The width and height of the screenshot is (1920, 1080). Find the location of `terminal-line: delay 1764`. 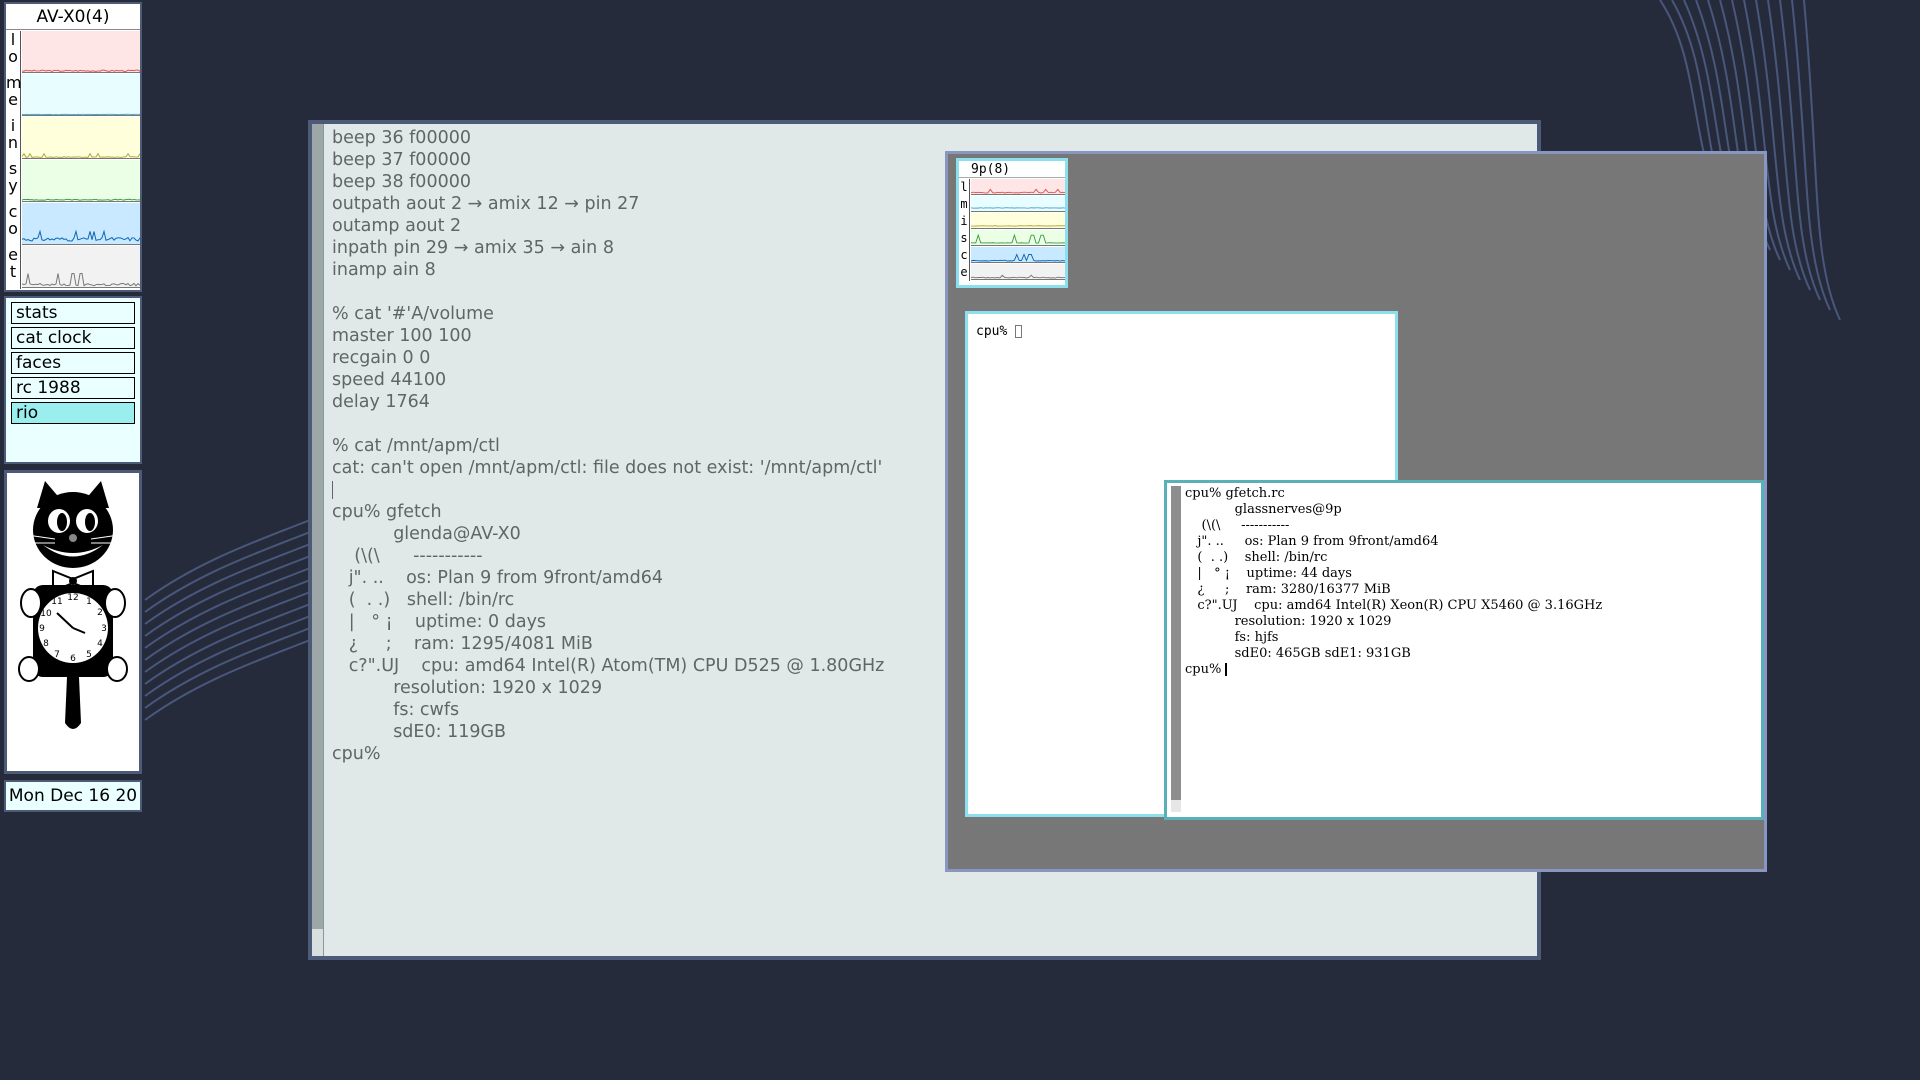

terminal-line: delay 1764 is located at coordinates (381, 402).